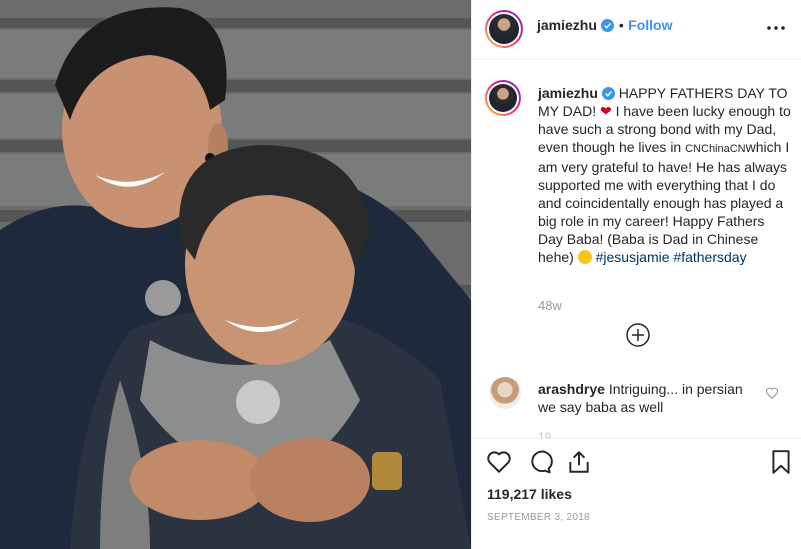 Image resolution: width=801 pixels, height=549 pixels. Describe the element at coordinates (567, 25) in the screenshot. I see `author-username: jamiezhu` at that location.